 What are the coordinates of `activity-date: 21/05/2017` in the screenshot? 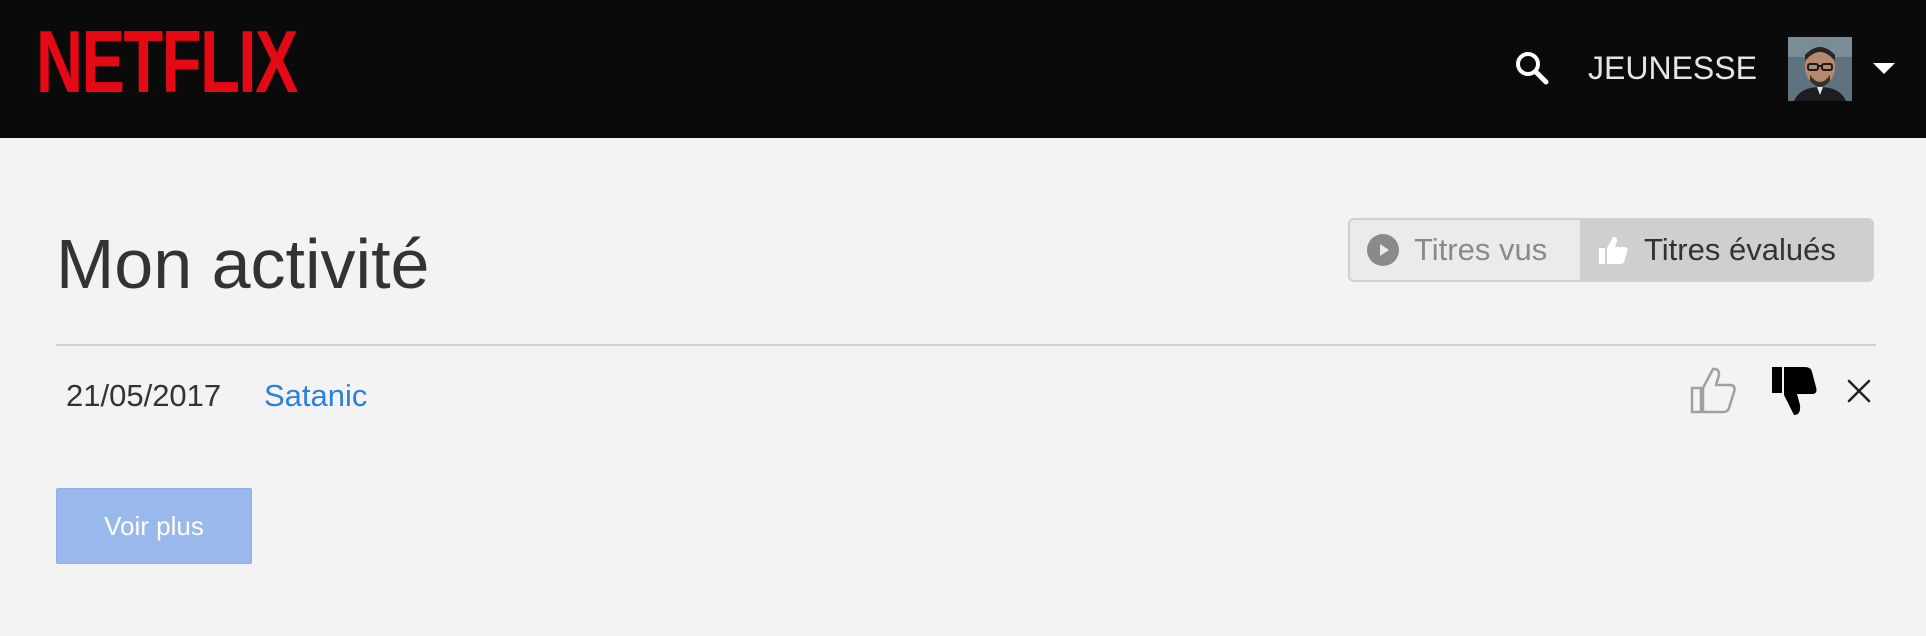 It's located at (144, 395).